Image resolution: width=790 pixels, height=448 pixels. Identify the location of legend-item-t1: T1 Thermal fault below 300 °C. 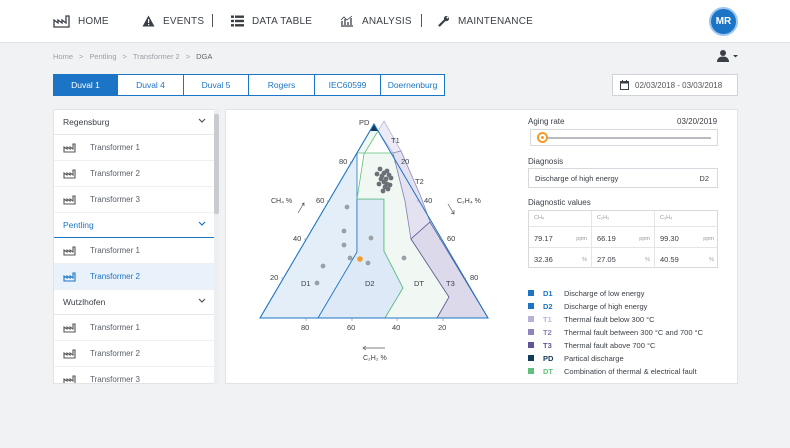
(591, 319).